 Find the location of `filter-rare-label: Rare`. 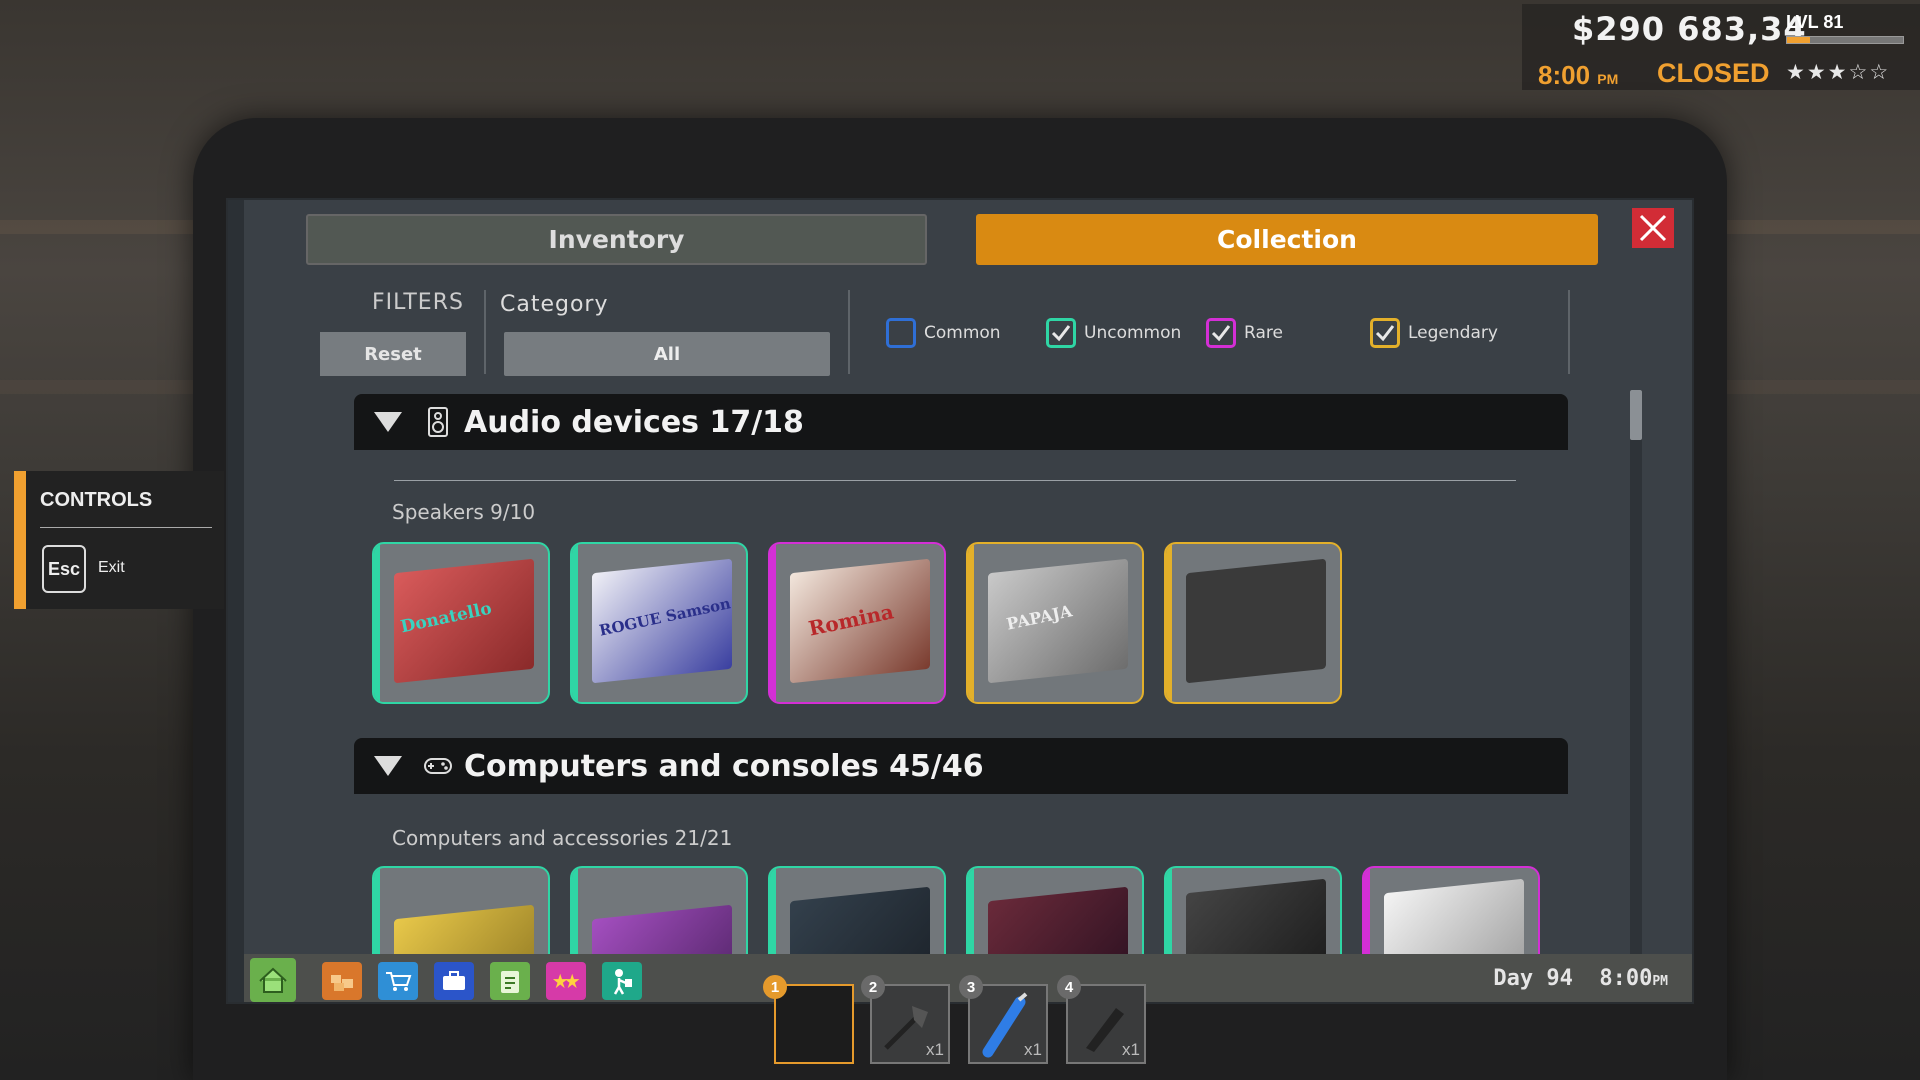

filter-rare-label: Rare is located at coordinates (1263, 333).